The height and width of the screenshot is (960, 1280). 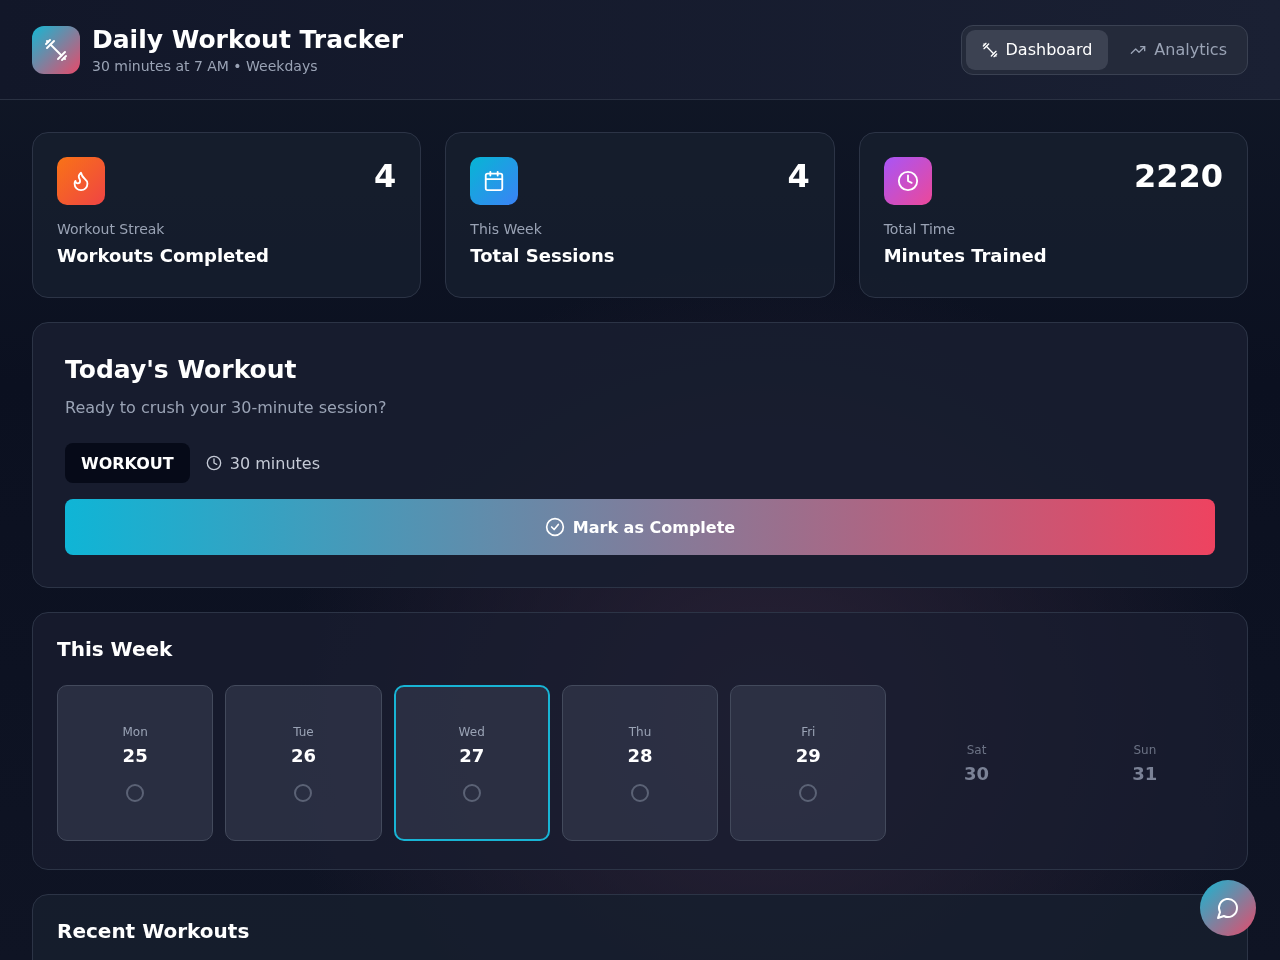 I want to click on complete-button: Mark as Complete, so click(x=640, y=527).